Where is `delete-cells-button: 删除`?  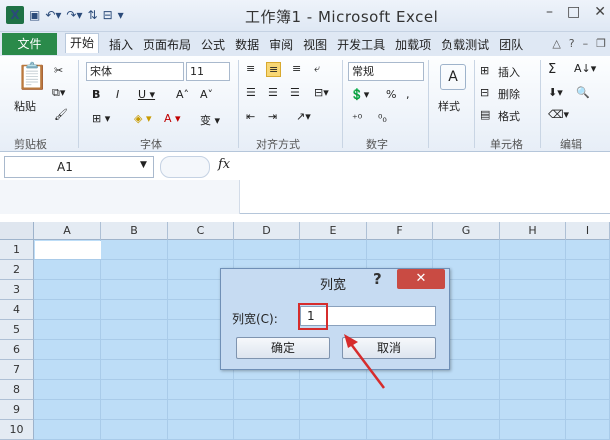 delete-cells-button: 删除 is located at coordinates (509, 94).